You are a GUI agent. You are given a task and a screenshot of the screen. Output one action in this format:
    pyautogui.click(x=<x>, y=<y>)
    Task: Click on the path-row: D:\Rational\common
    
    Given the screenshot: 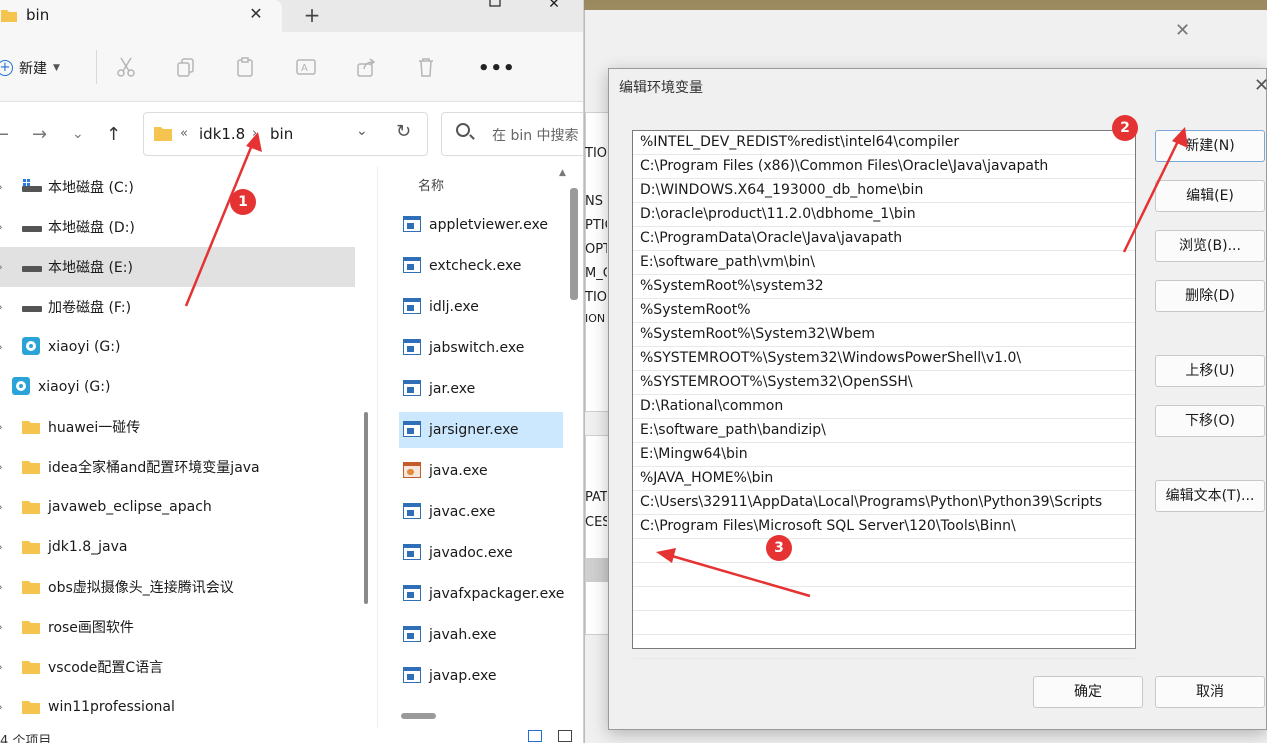 What is the action you would take?
    pyautogui.click(x=884, y=407)
    